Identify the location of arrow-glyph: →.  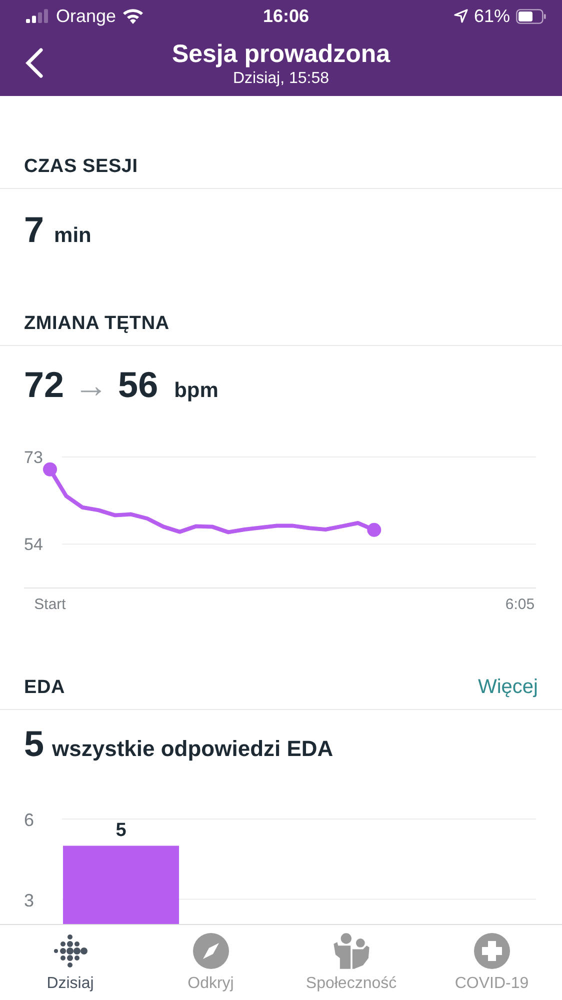
(91, 386).